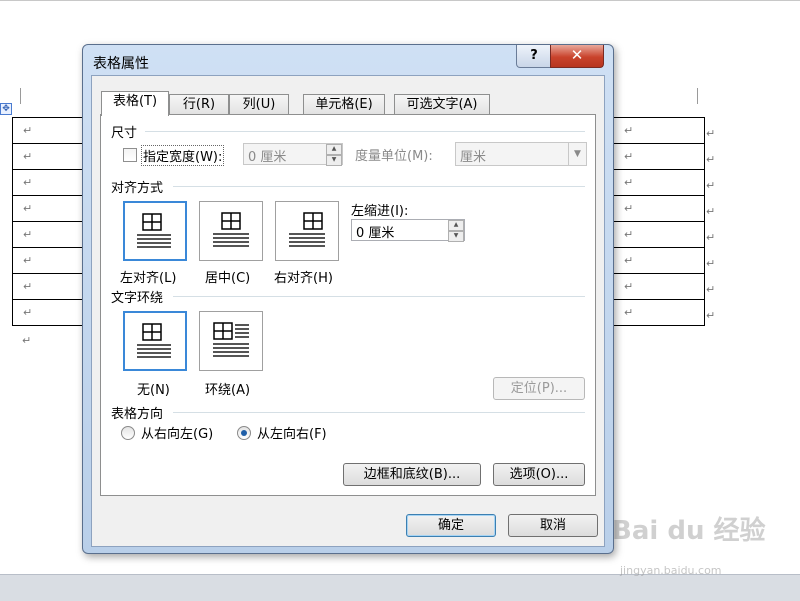 The height and width of the screenshot is (601, 800). I want to click on tab-cell: 单元格(E), so click(344, 104).